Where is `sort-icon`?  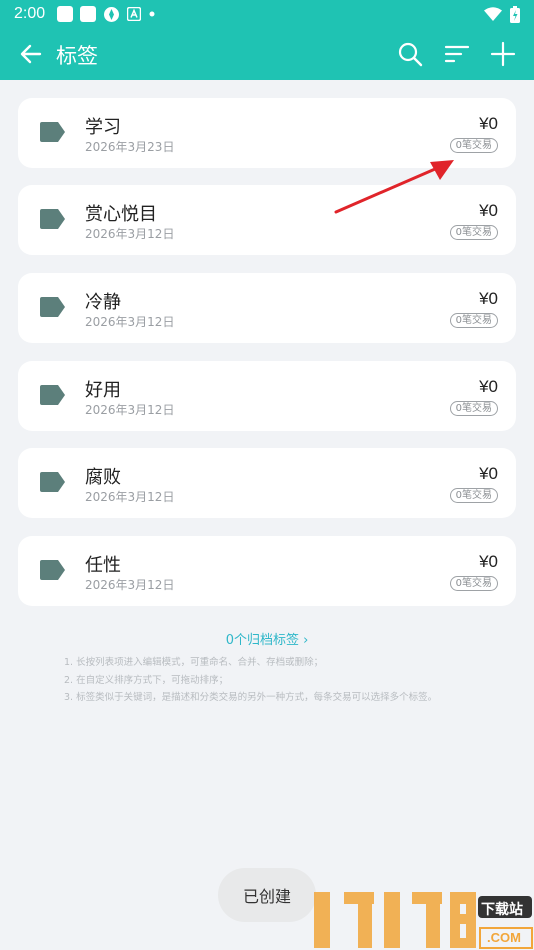 sort-icon is located at coordinates (457, 54).